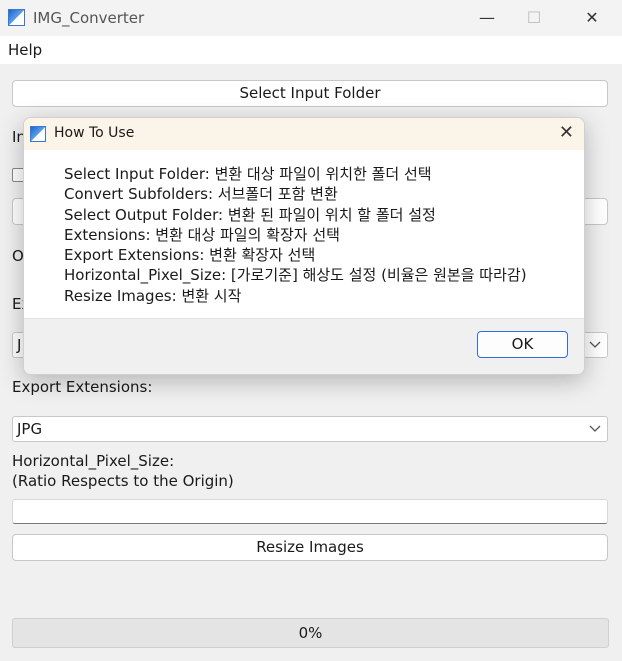  I want to click on extensions-select-value: J, so click(19, 345).